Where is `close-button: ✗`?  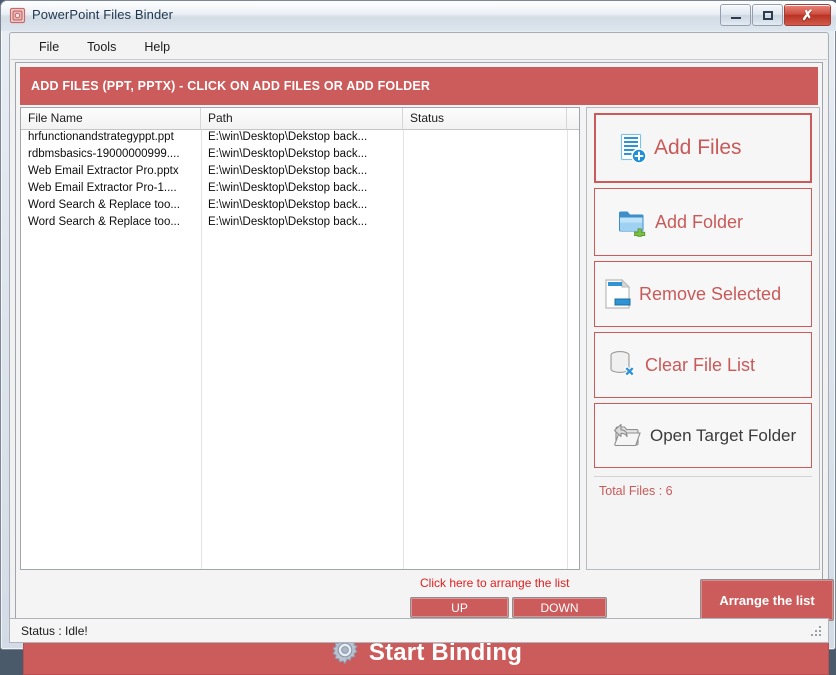
close-button: ✗ is located at coordinates (807, 15).